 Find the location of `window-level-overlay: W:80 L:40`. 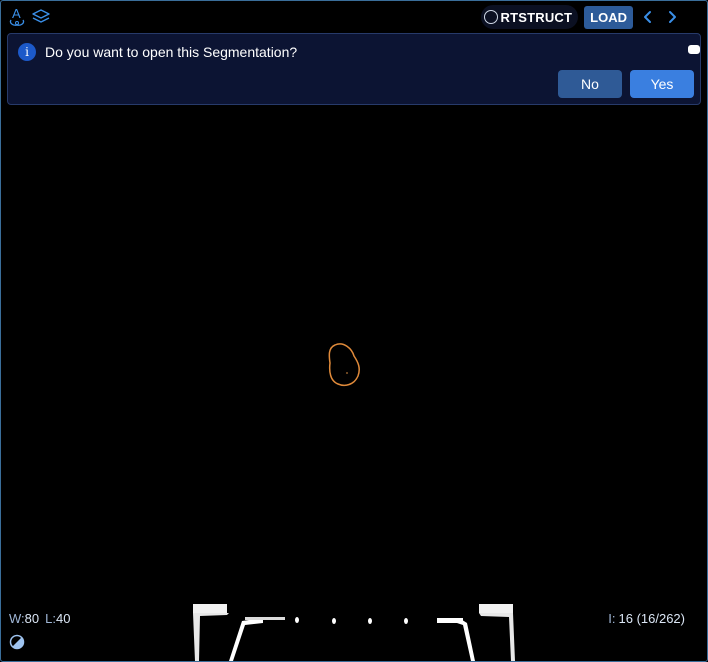

window-level-overlay: W:80 L:40 is located at coordinates (39, 618).